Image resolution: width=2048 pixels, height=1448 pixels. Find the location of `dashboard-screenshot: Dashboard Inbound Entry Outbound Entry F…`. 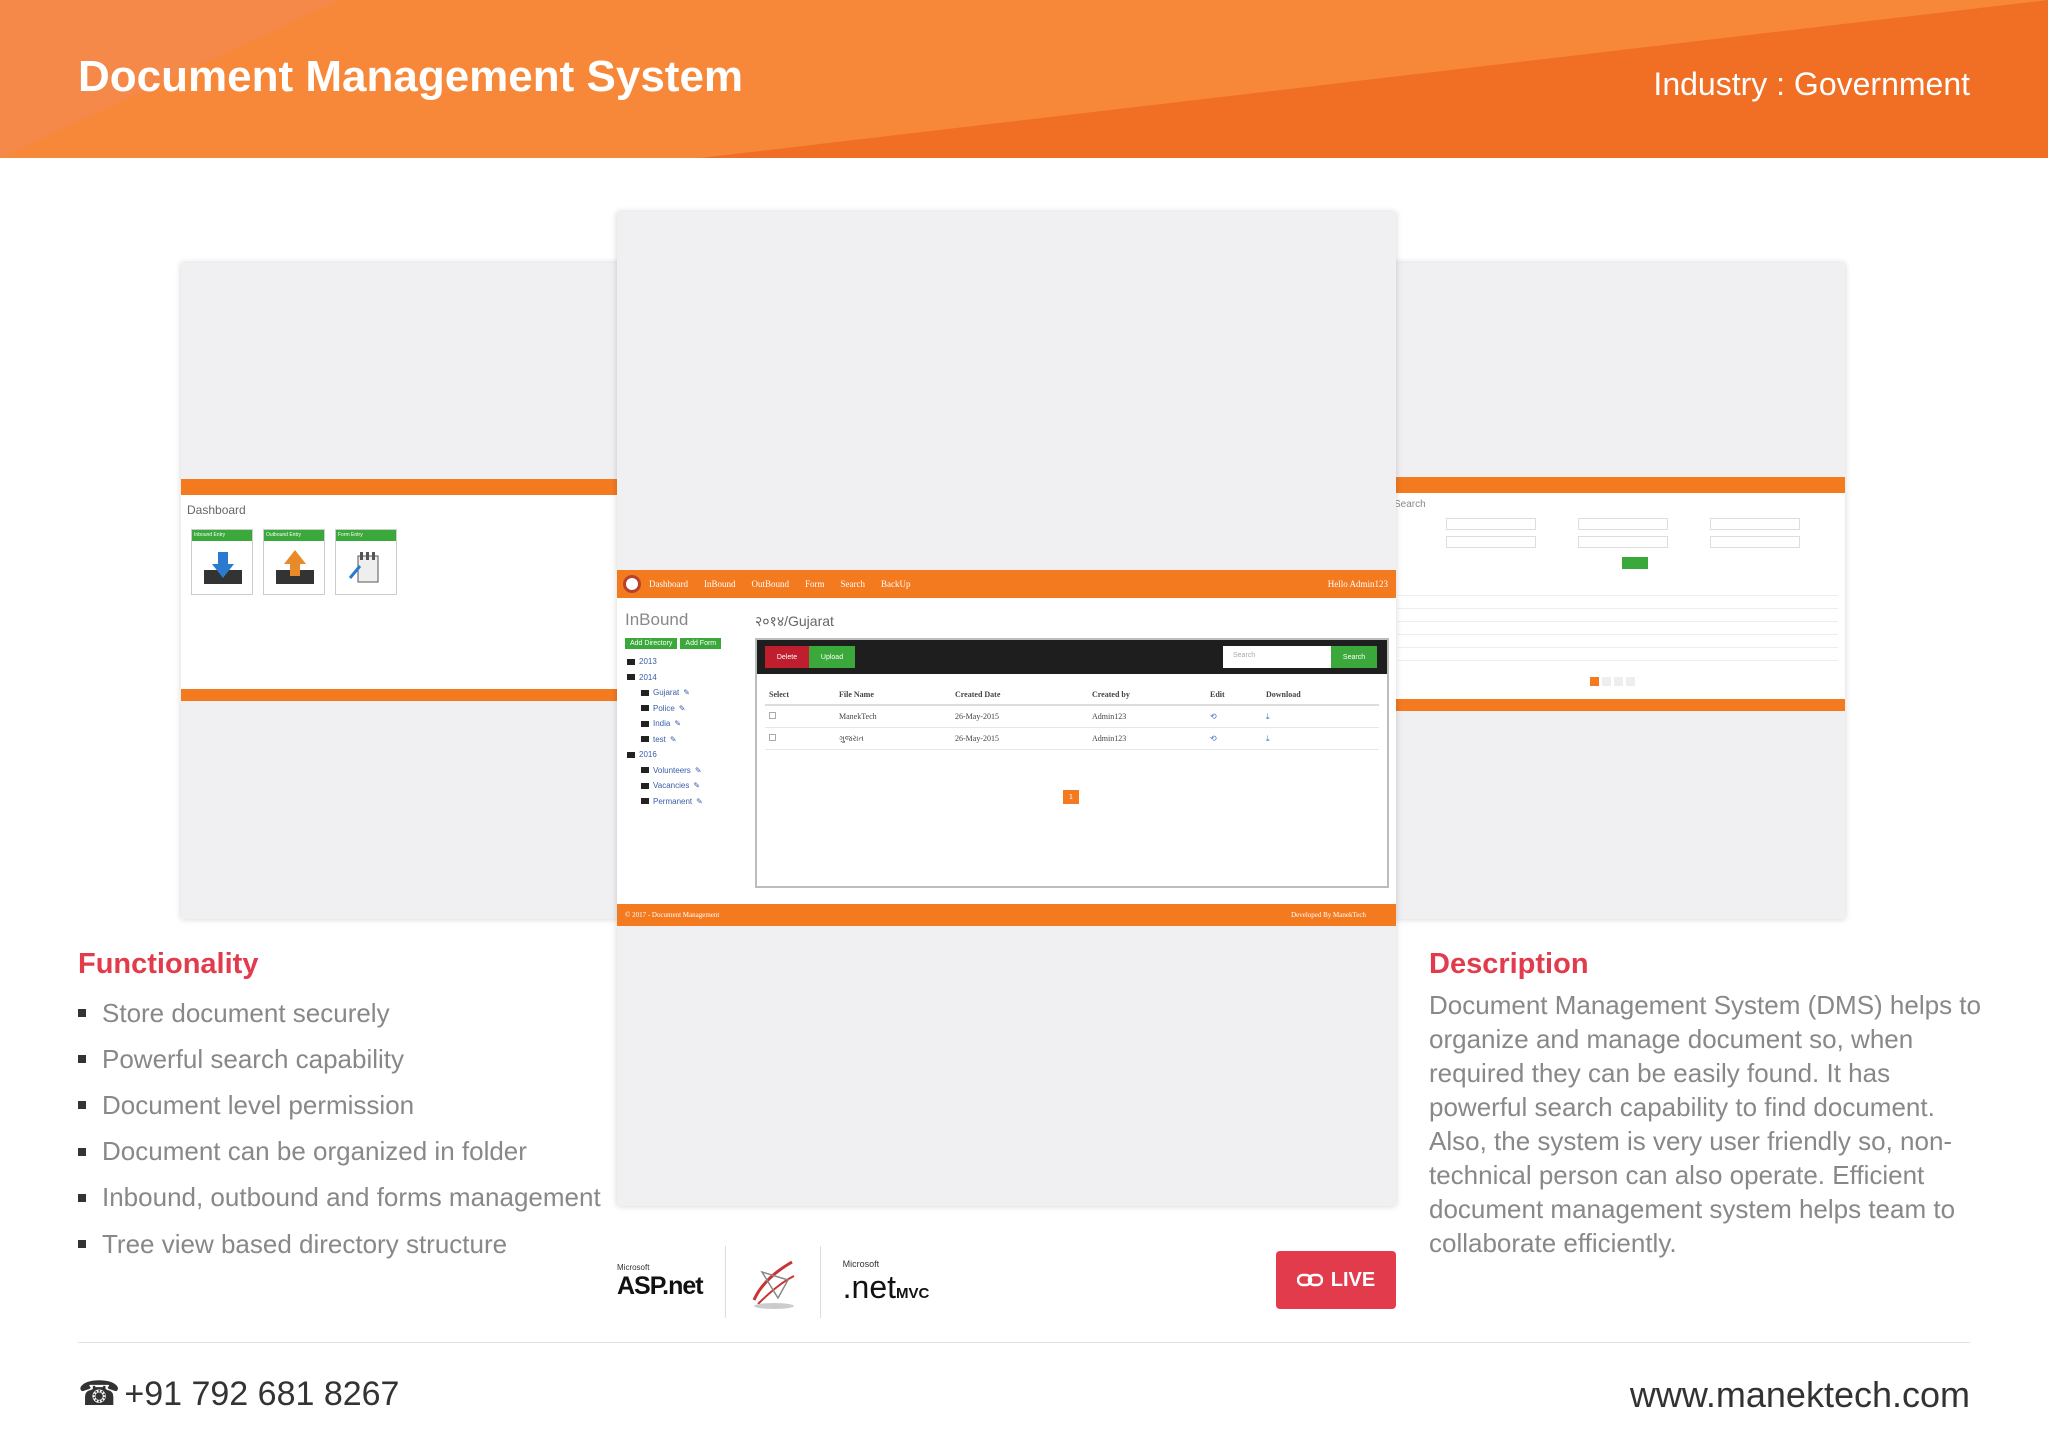

dashboard-screenshot: Dashboard Inbound Entry Outbound Entry F… is located at coordinates (403, 591).